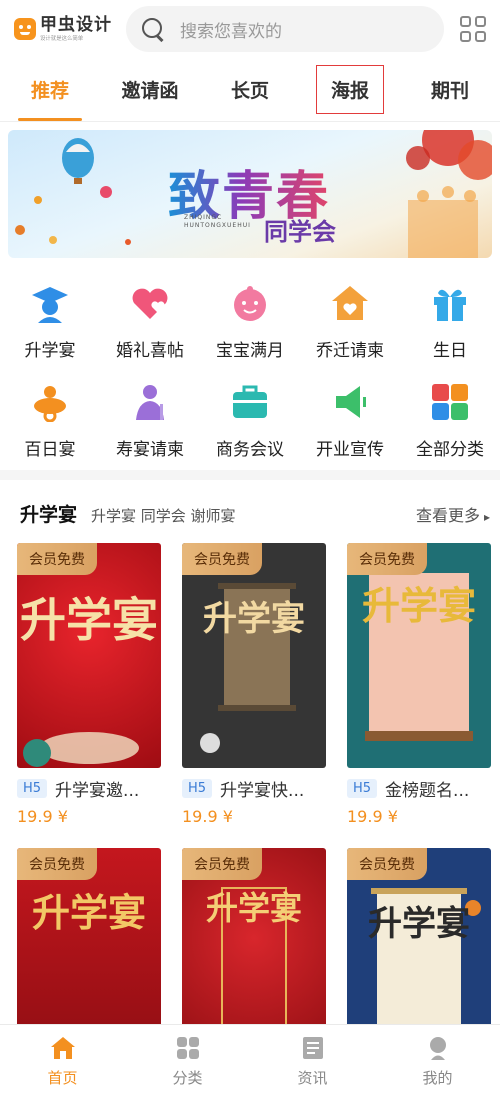 Image resolution: width=500 pixels, height=1098 pixels. I want to click on search-icon, so click(153, 29).